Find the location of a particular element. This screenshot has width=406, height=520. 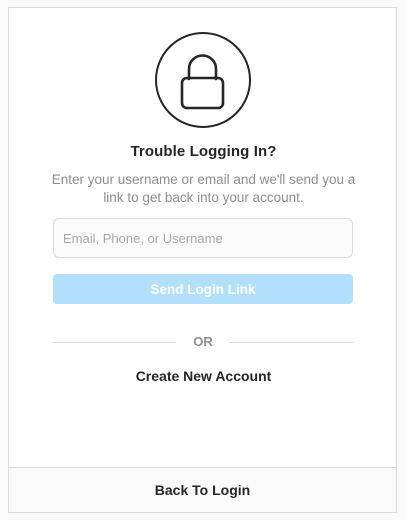

send-login-link-button: Send Login Link is located at coordinates (203, 289).